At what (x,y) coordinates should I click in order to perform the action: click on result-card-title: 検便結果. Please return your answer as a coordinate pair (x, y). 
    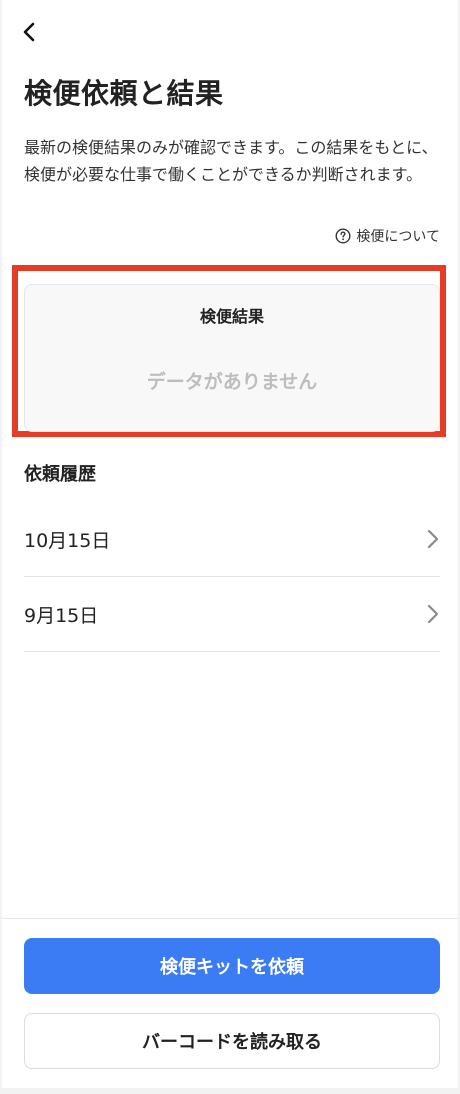
    Looking at the image, I should click on (231, 316).